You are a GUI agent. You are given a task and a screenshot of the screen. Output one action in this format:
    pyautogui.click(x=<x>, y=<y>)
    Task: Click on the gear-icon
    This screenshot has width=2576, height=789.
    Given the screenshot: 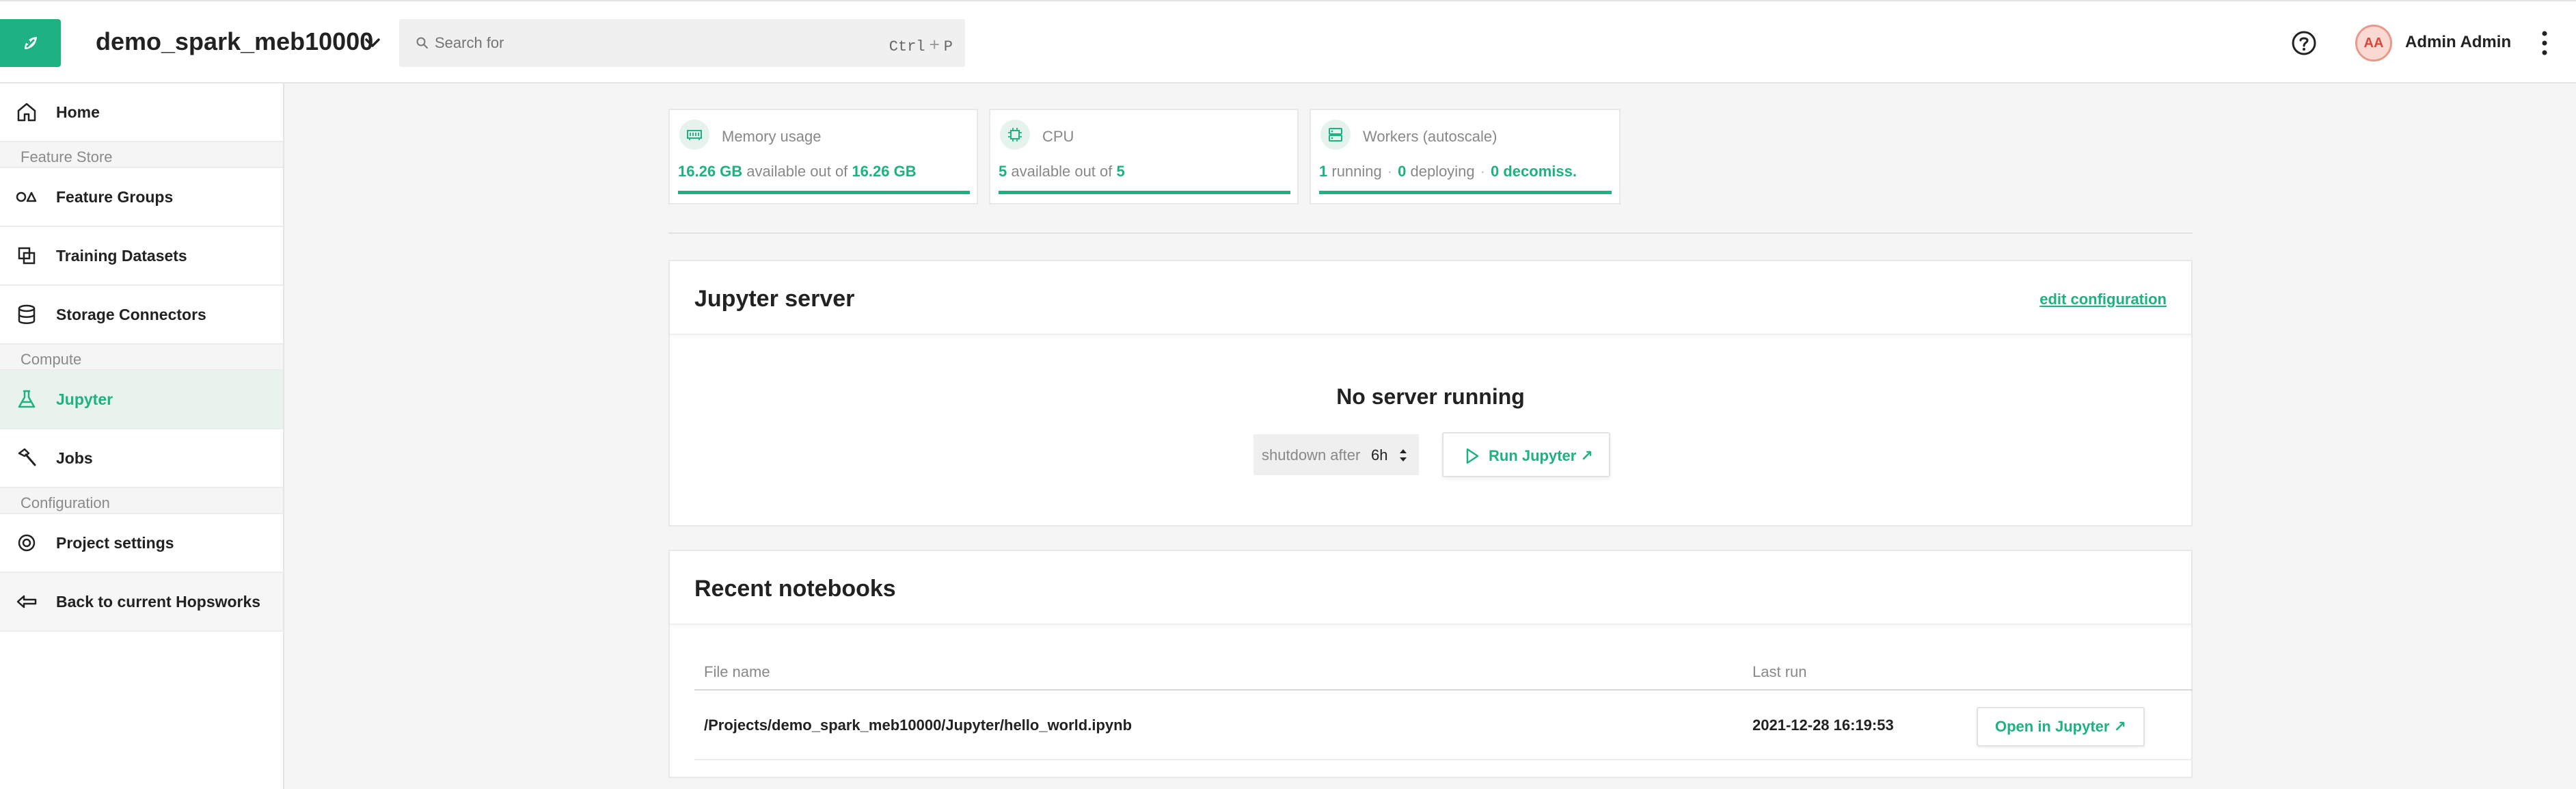 What is the action you would take?
    pyautogui.click(x=27, y=543)
    